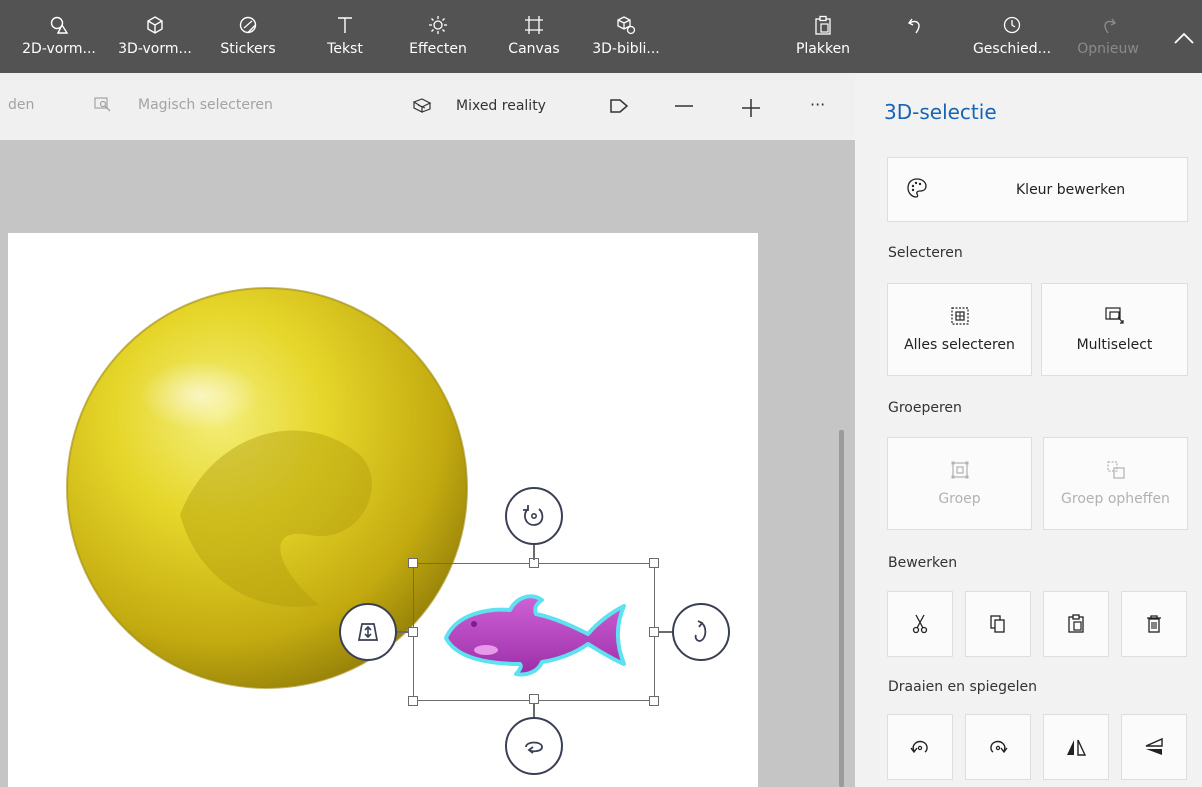 This screenshot has width=1202, height=787. What do you see at coordinates (155, 25) in the screenshot?
I see `3d-shapes-icon` at bounding box center [155, 25].